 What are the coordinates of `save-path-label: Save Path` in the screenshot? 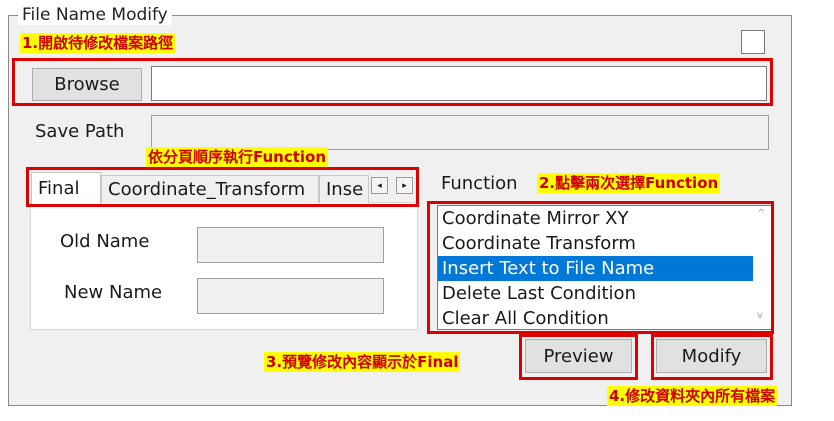 It's located at (80, 131).